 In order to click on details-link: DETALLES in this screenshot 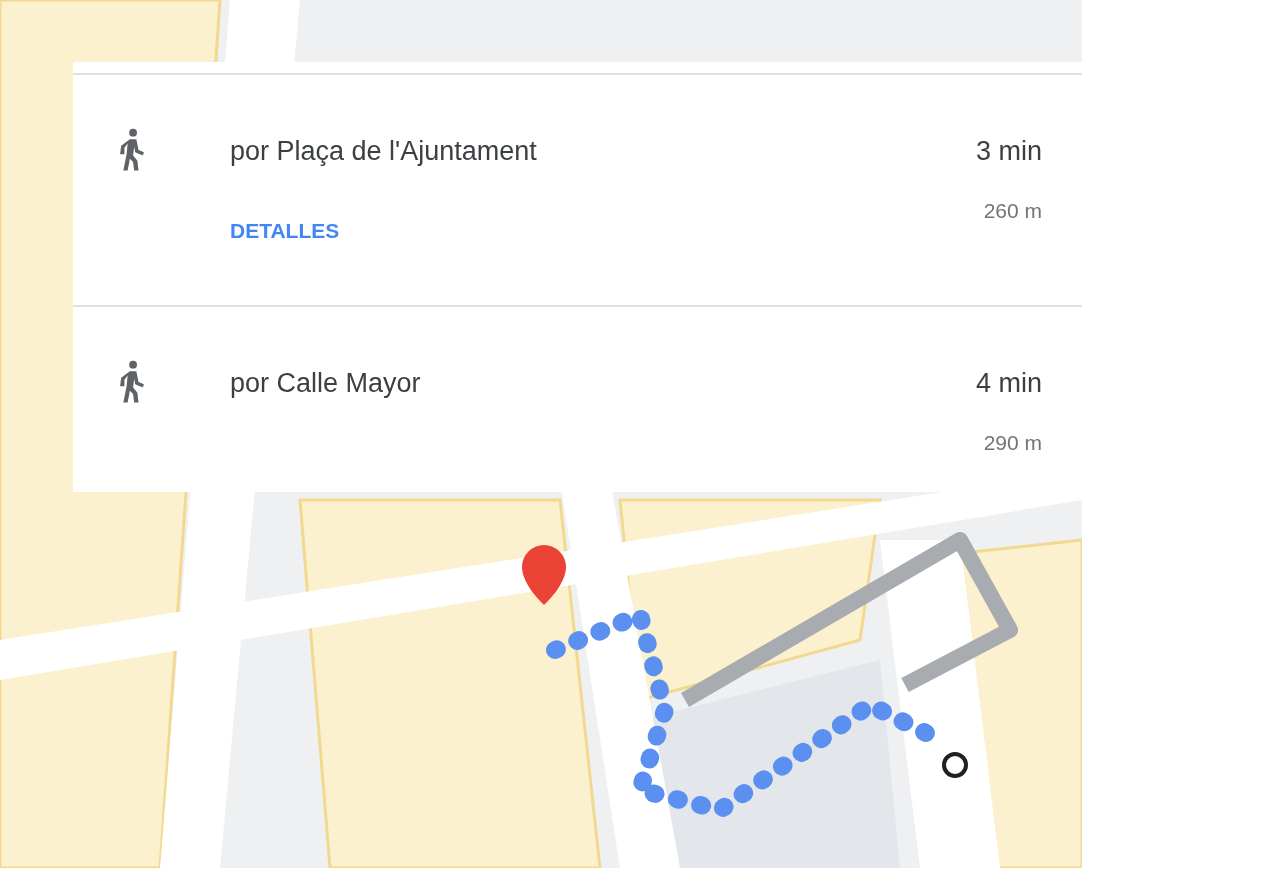, I will do `click(285, 231)`.